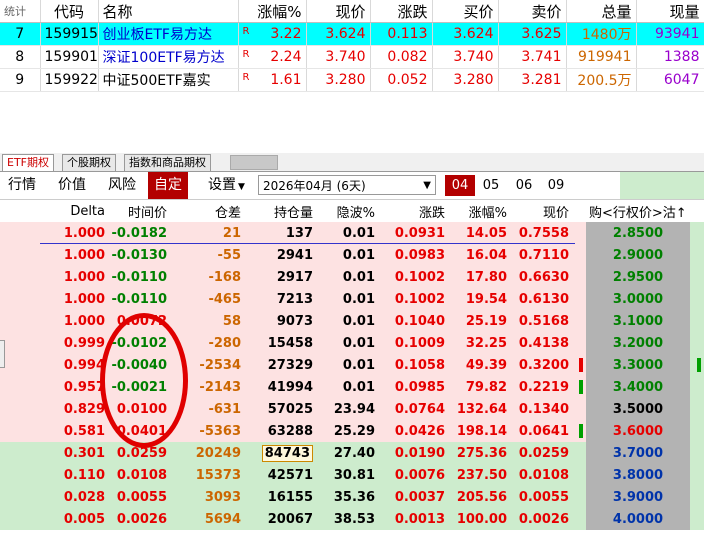  Describe the element at coordinates (254, 162) in the screenshot. I see `tab-scrollbar` at that location.